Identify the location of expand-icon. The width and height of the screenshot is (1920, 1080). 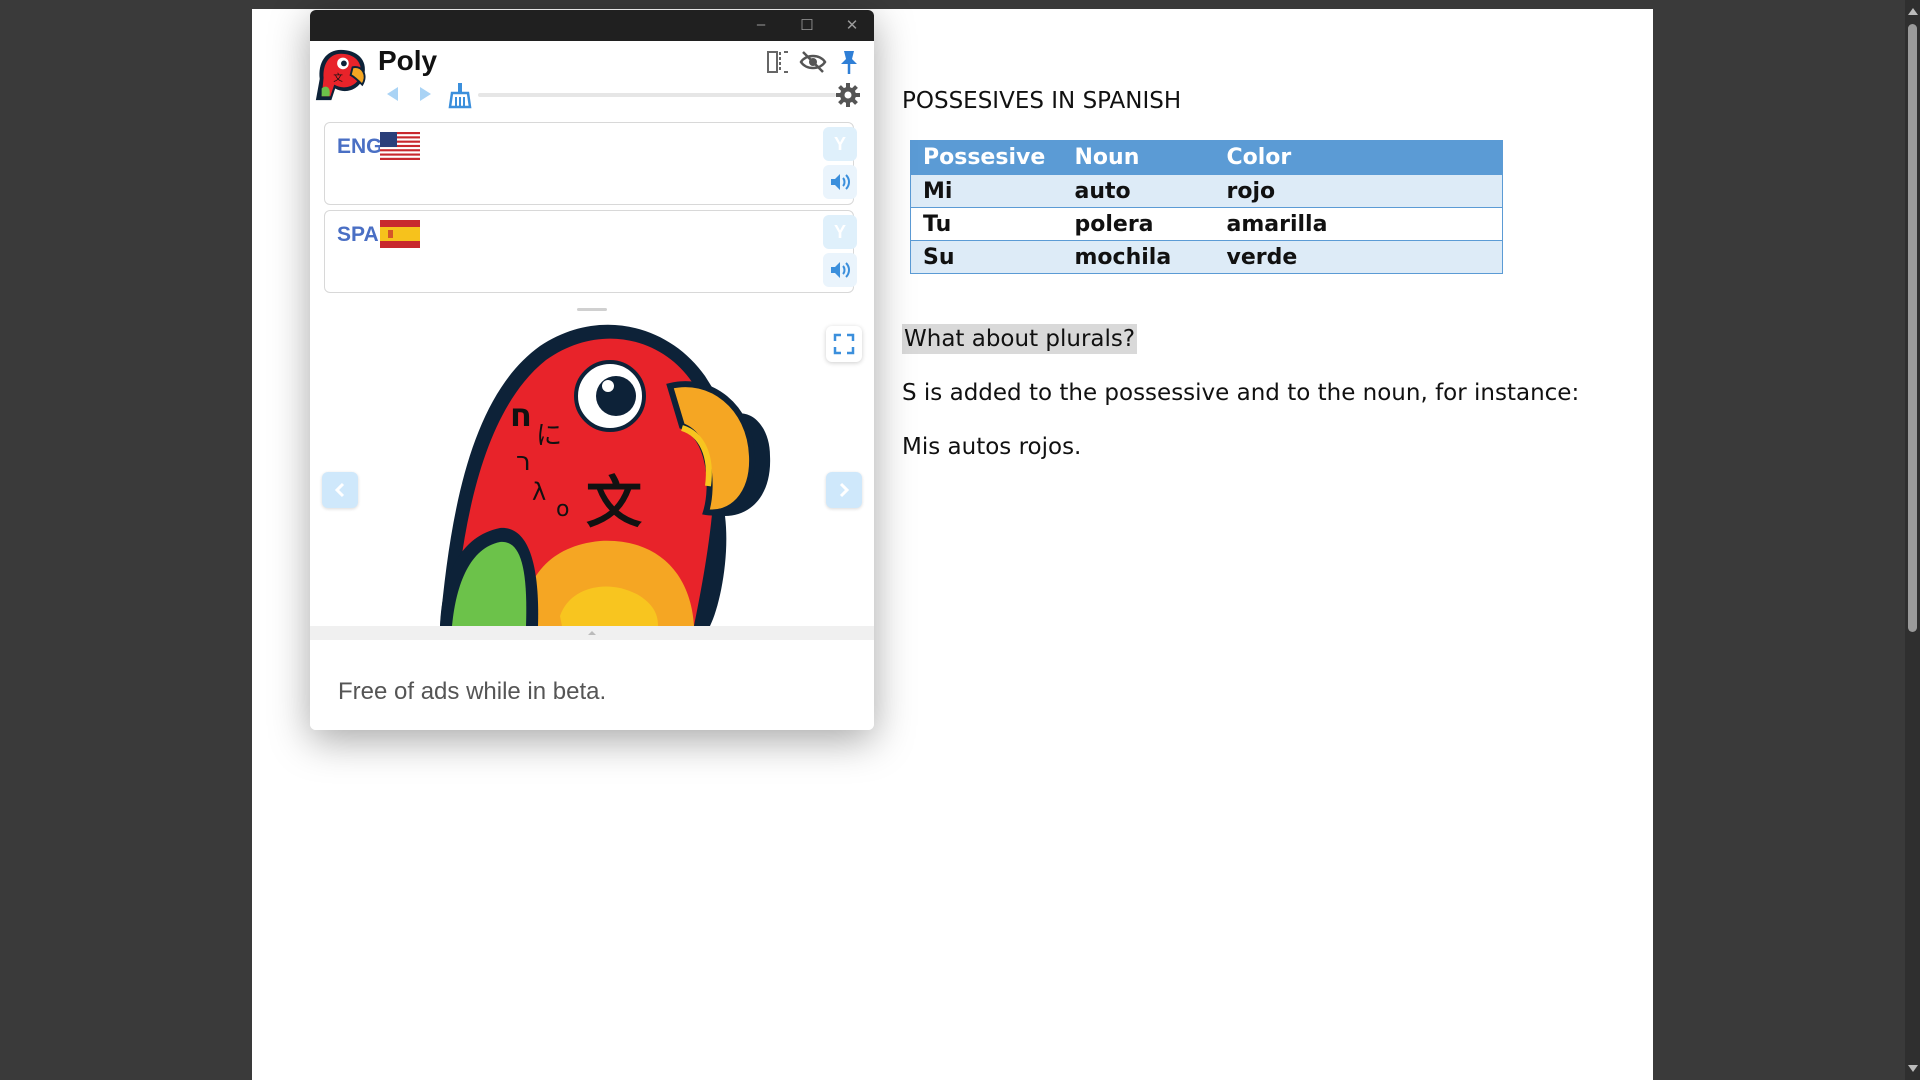
(844, 344).